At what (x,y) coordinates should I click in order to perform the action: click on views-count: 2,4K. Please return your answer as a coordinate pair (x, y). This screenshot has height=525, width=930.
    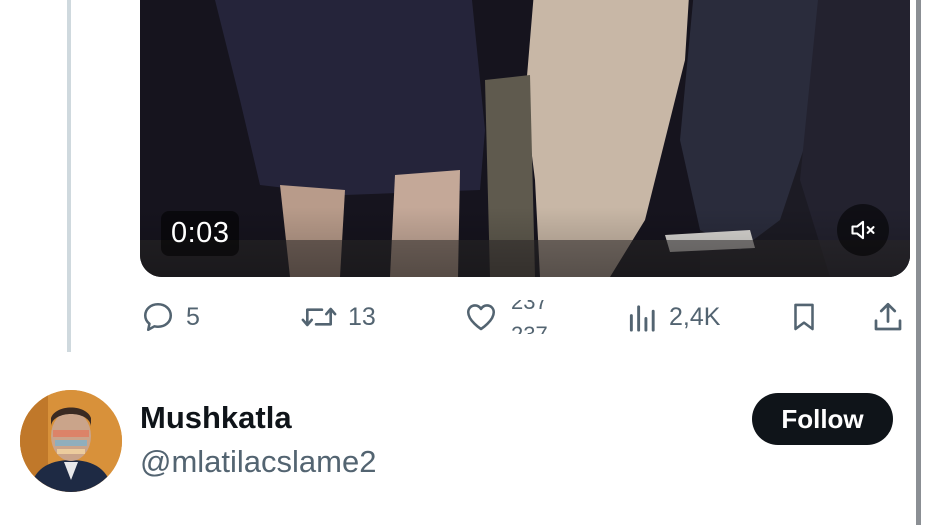
    Looking at the image, I should click on (695, 316).